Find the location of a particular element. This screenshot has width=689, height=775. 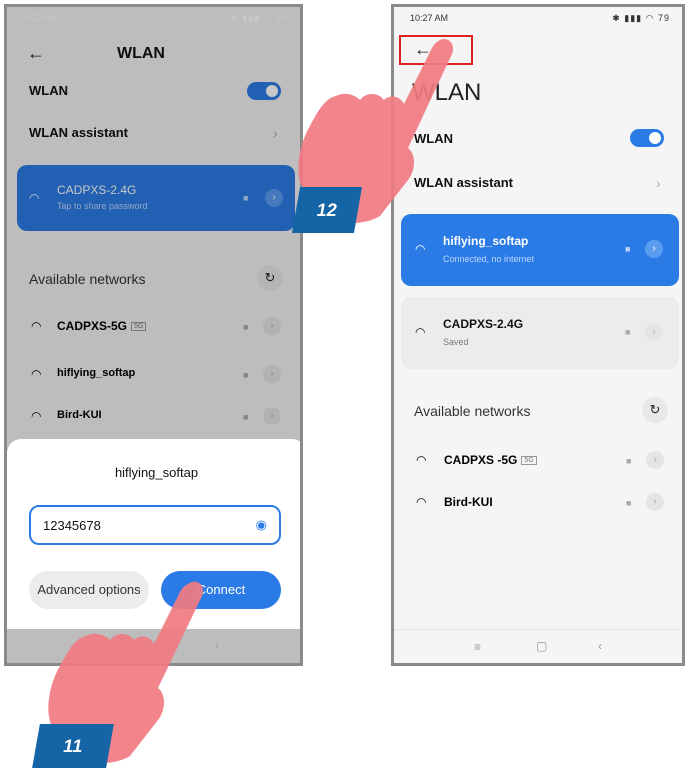

password-field: 12345678 ◉ is located at coordinates (155, 525).